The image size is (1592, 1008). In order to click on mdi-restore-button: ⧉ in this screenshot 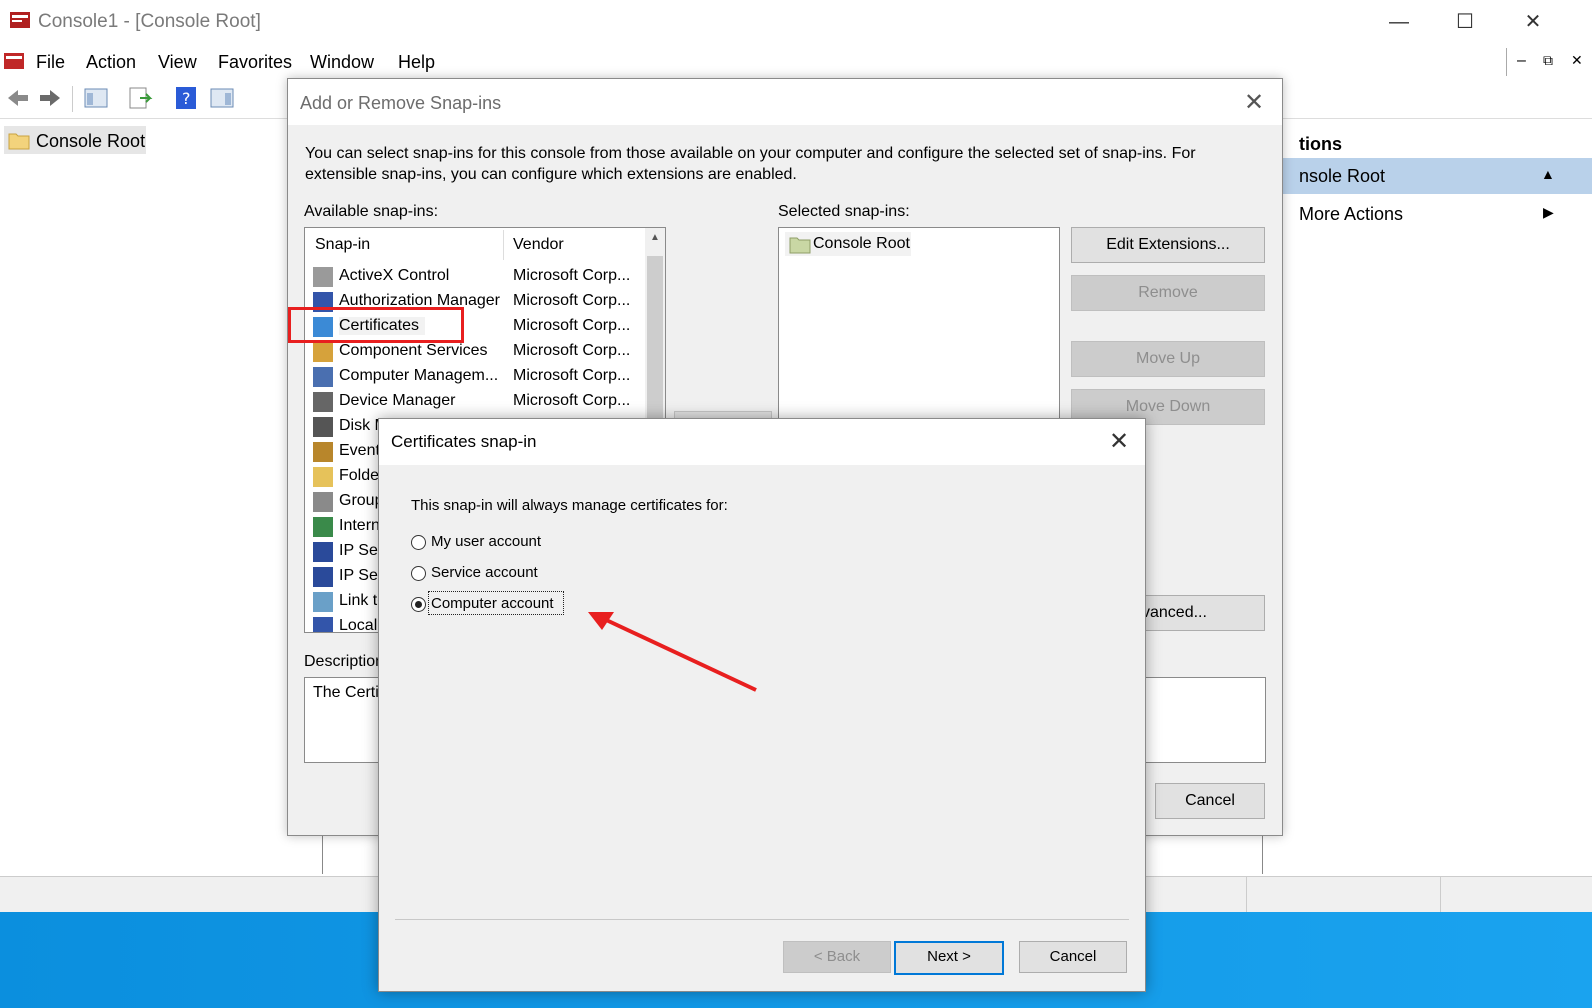, I will do `click(1548, 60)`.